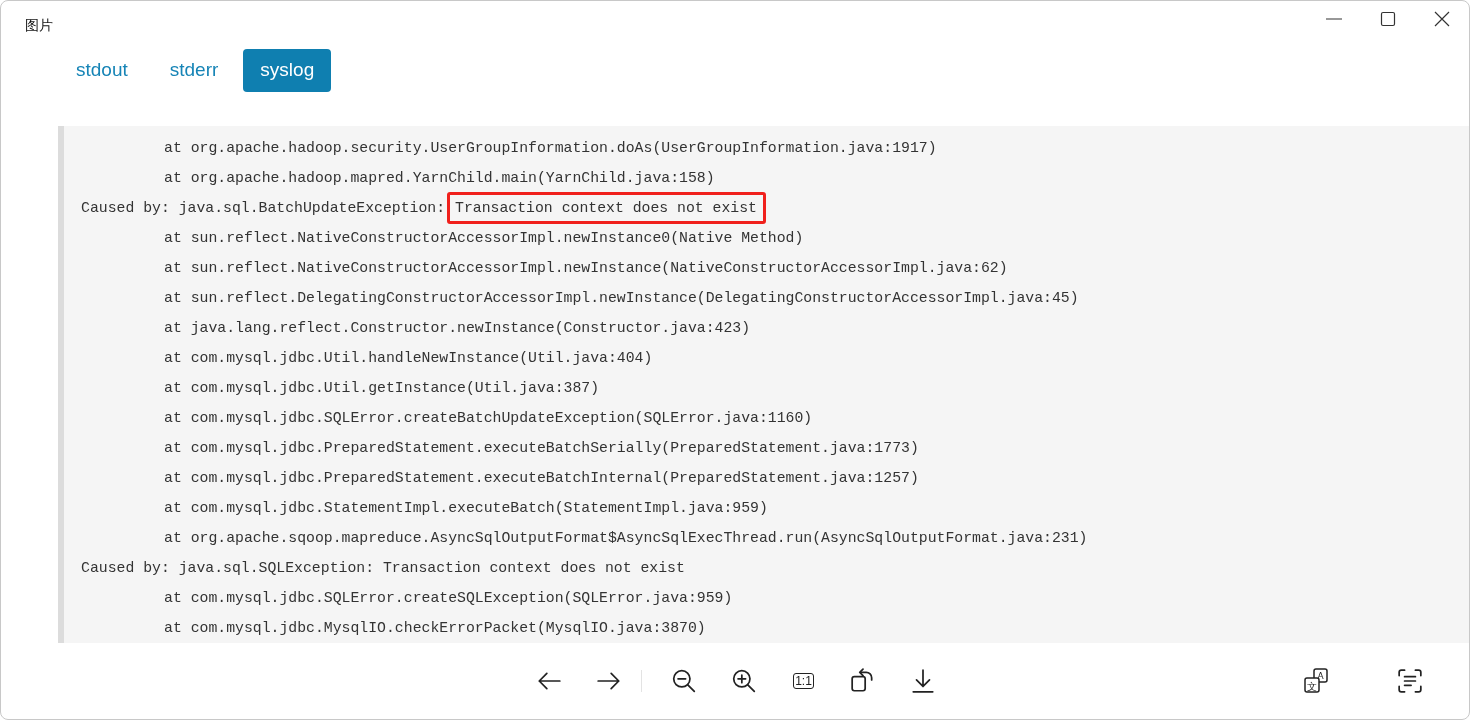 Image resolution: width=1470 pixels, height=720 pixels. Describe the element at coordinates (1410, 681) in the screenshot. I see `text-scan-icon` at that location.